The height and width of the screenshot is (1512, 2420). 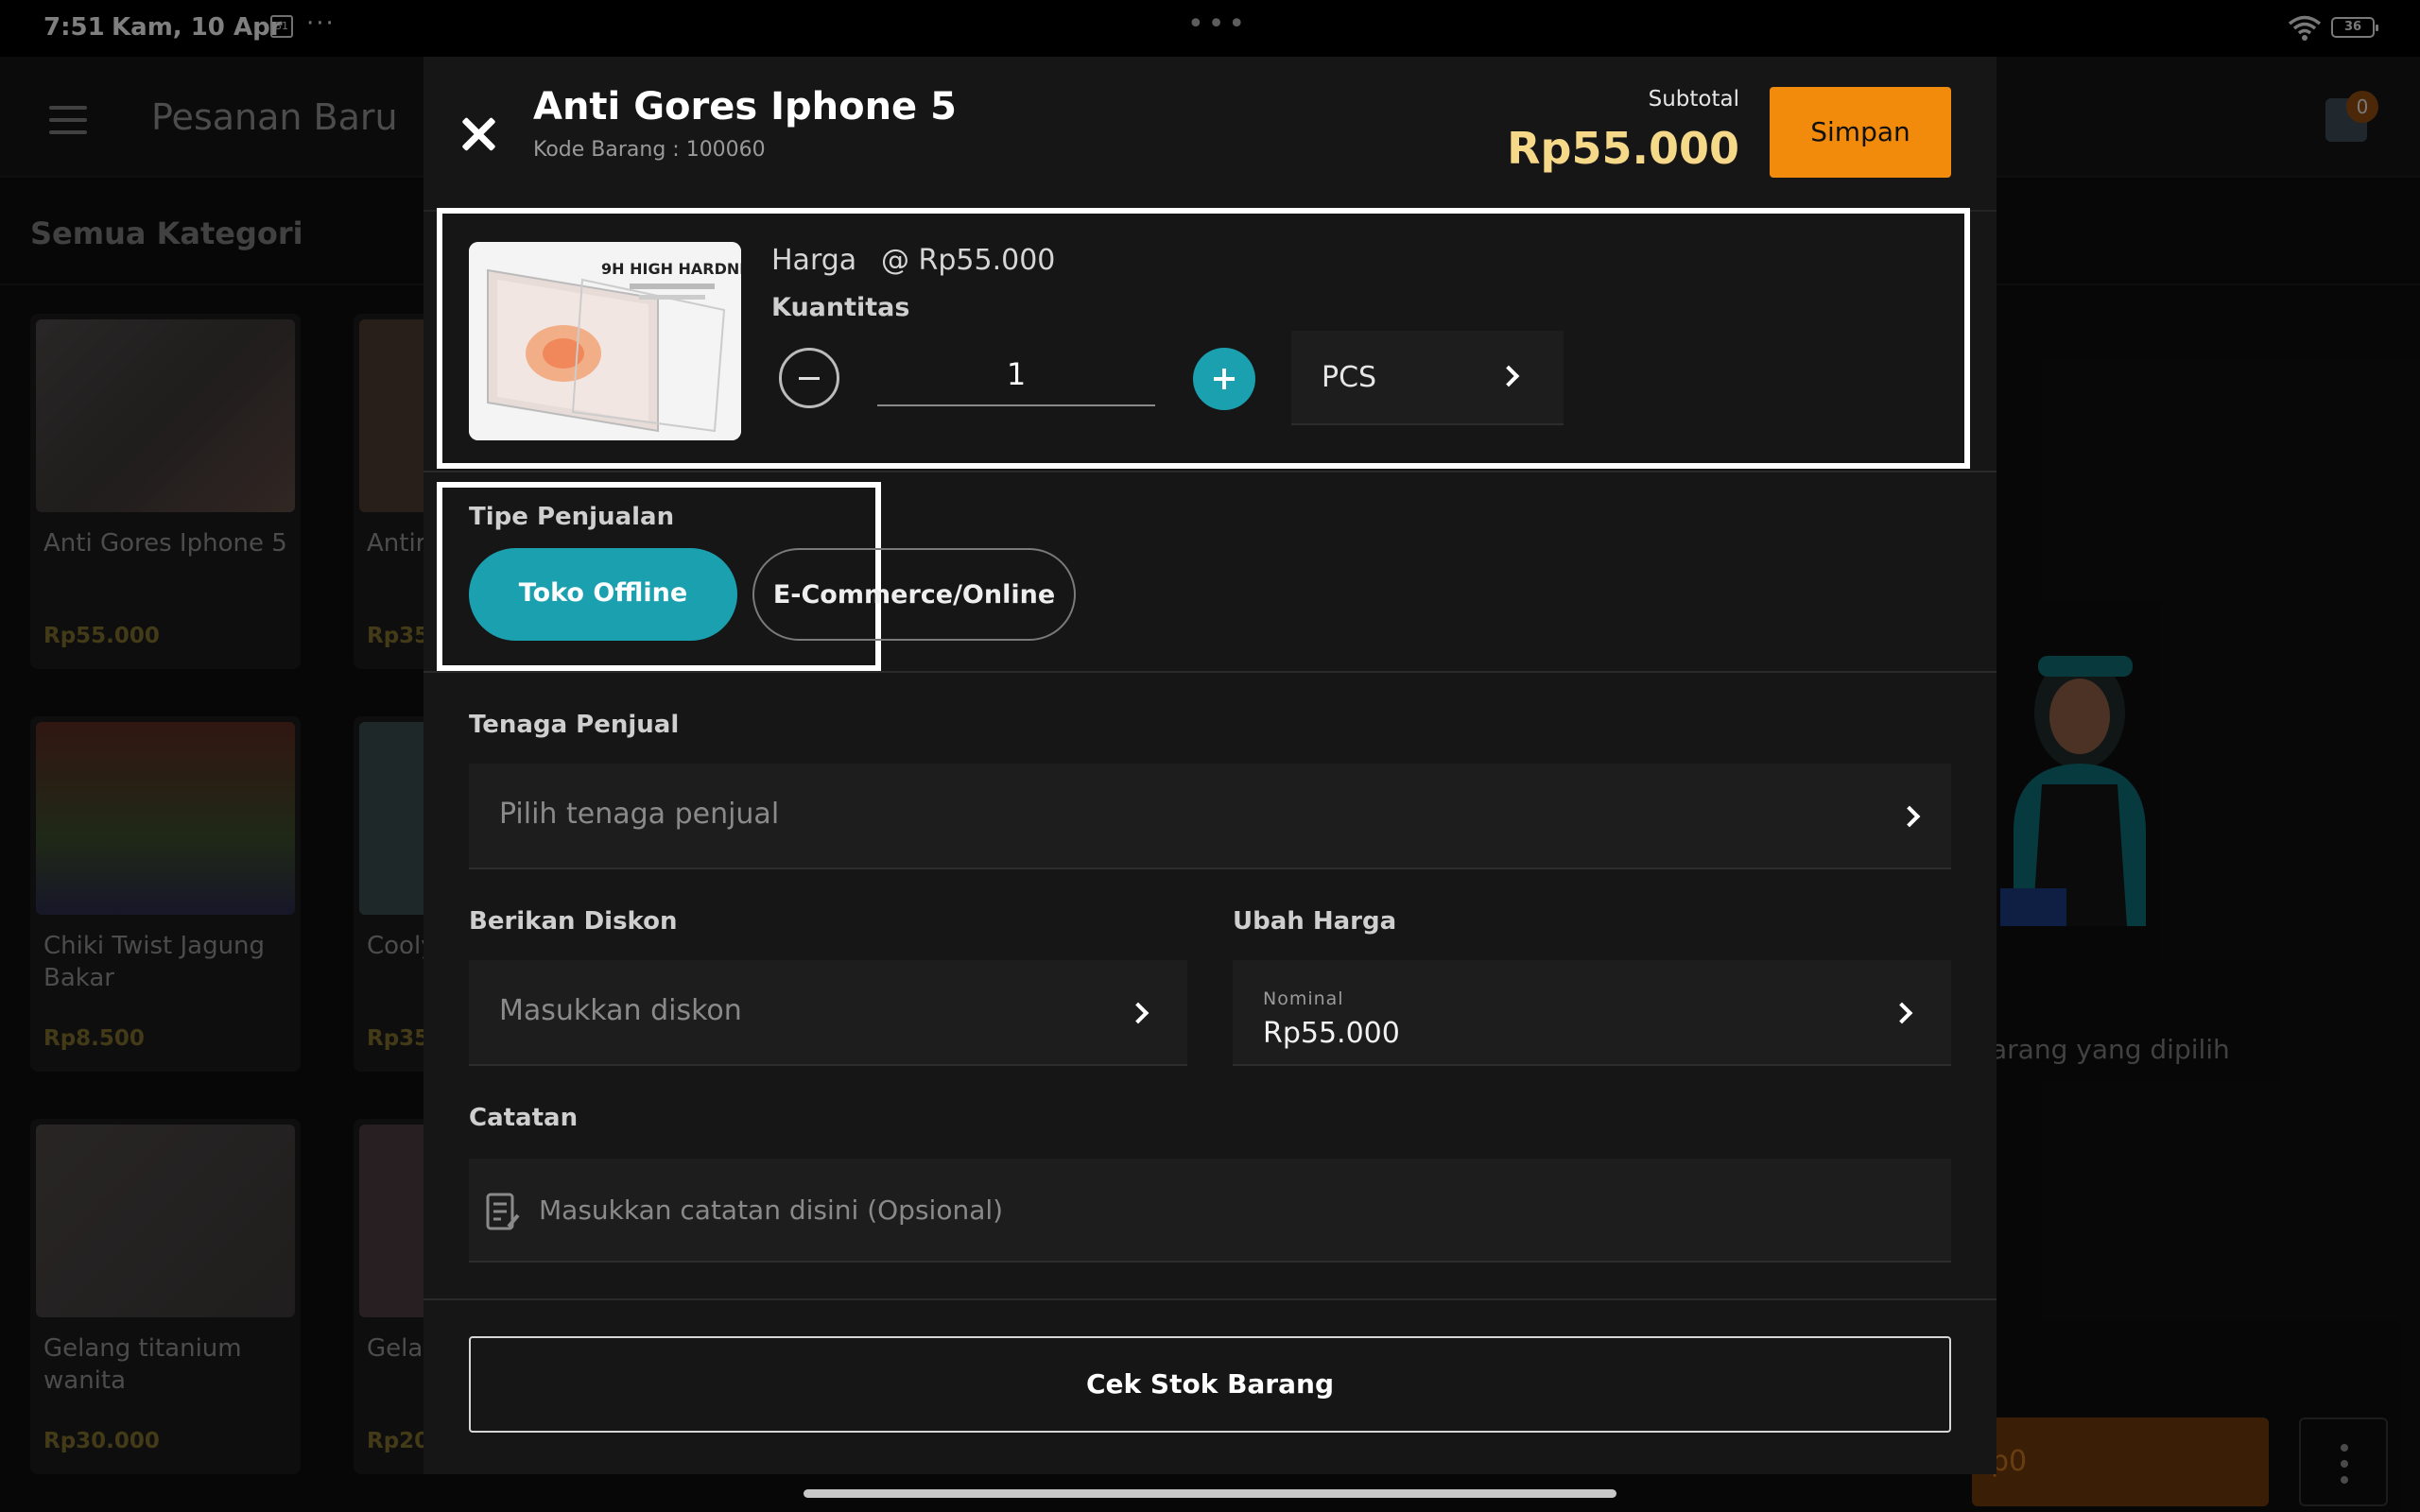 What do you see at coordinates (572, 517) in the screenshot?
I see `sale-type-label: Tipe Penjualan` at bounding box center [572, 517].